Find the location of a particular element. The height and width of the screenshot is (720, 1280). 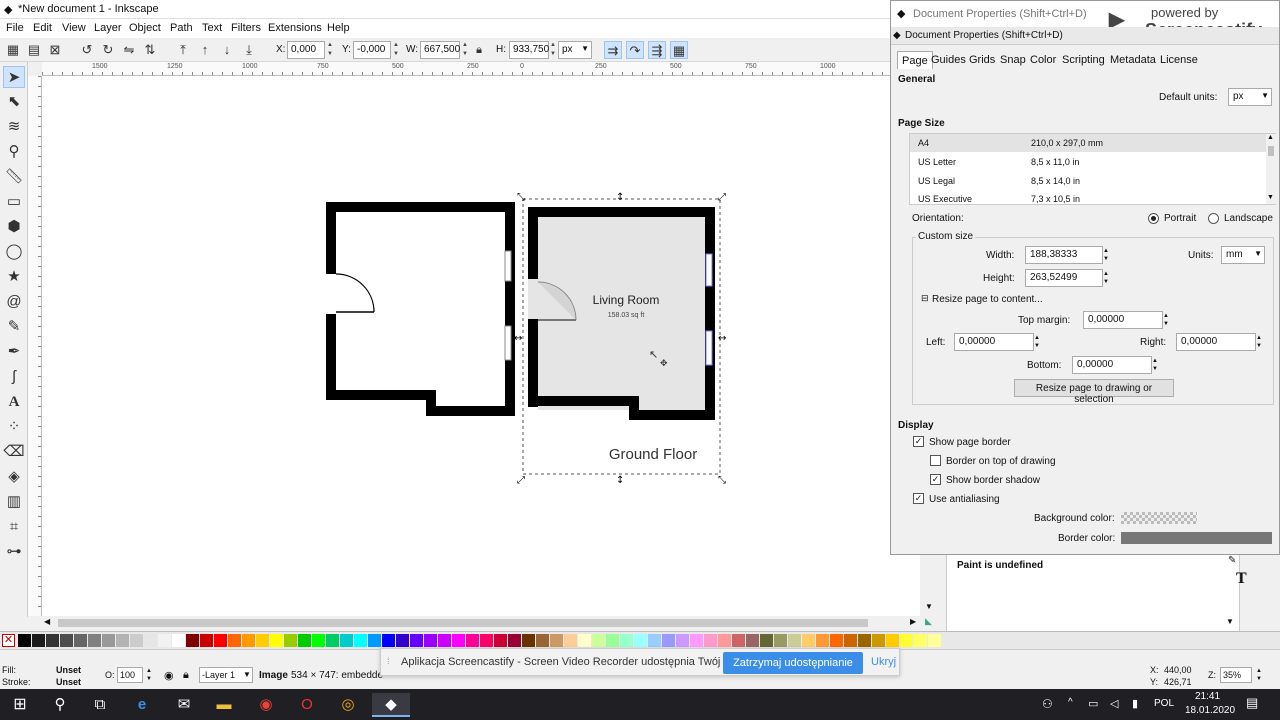

inkscape-taskbar-icon: ◆ is located at coordinates (391, 705).